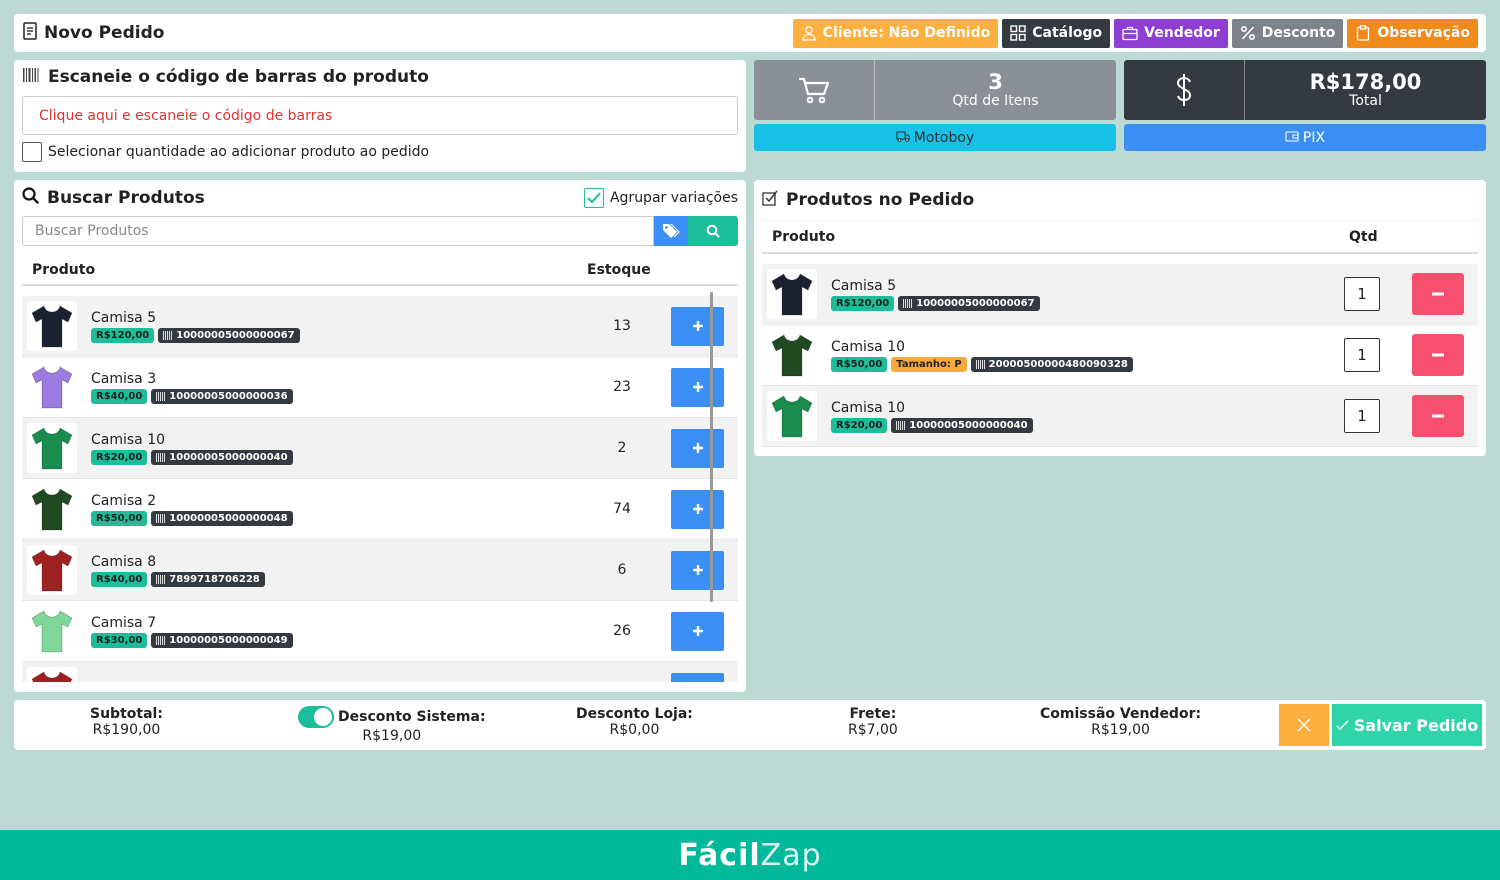  What do you see at coordinates (929, 364) in the screenshot?
I see `size-badge: Tamanho: P` at bounding box center [929, 364].